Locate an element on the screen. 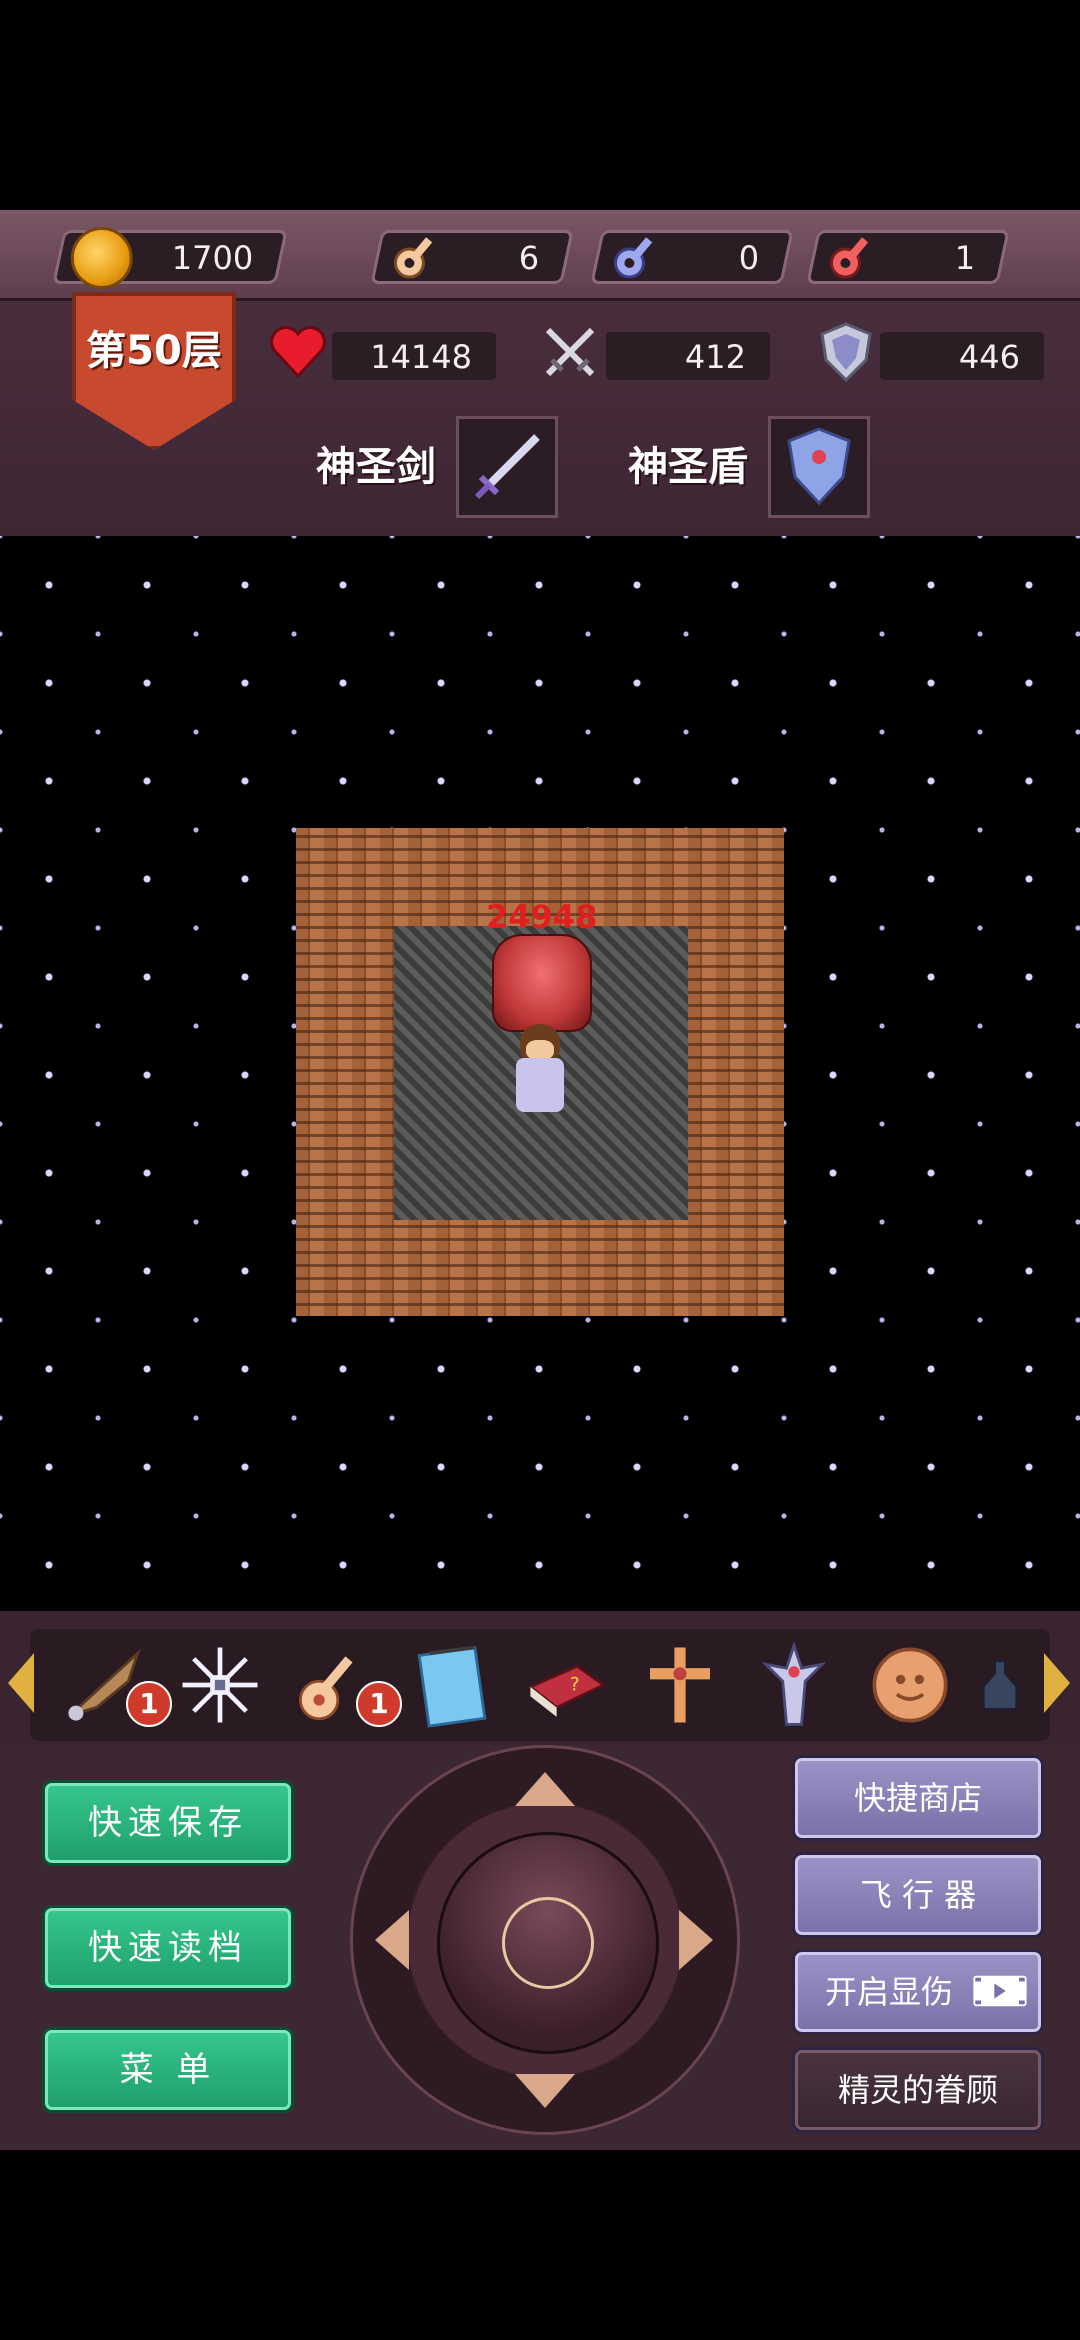  hero-sprite is located at coordinates (540, 1072).